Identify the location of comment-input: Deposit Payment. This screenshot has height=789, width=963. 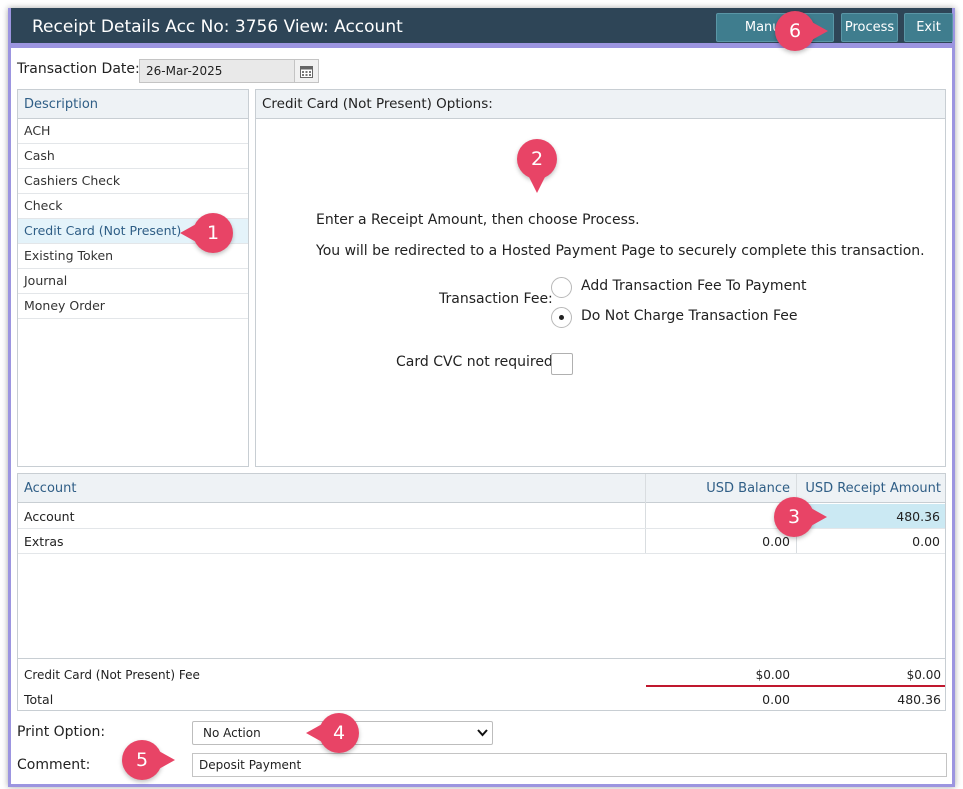
(569, 765).